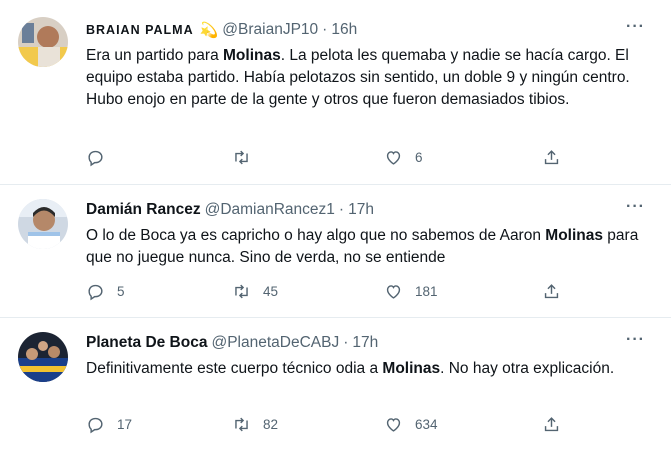 The width and height of the screenshot is (671, 452). Describe the element at coordinates (270, 30) in the screenshot. I see `user-handle: @BraianJP10` at that location.